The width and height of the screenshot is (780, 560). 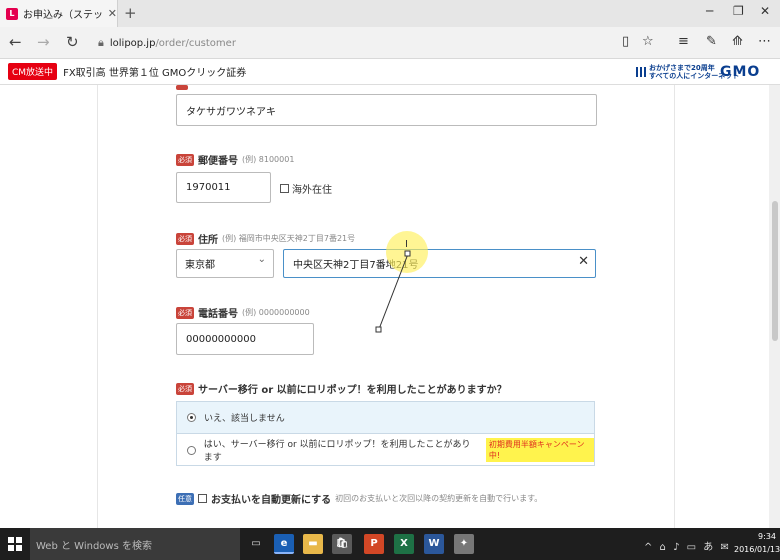 I want to click on clock-time: 9:34, so click(x=767, y=536).